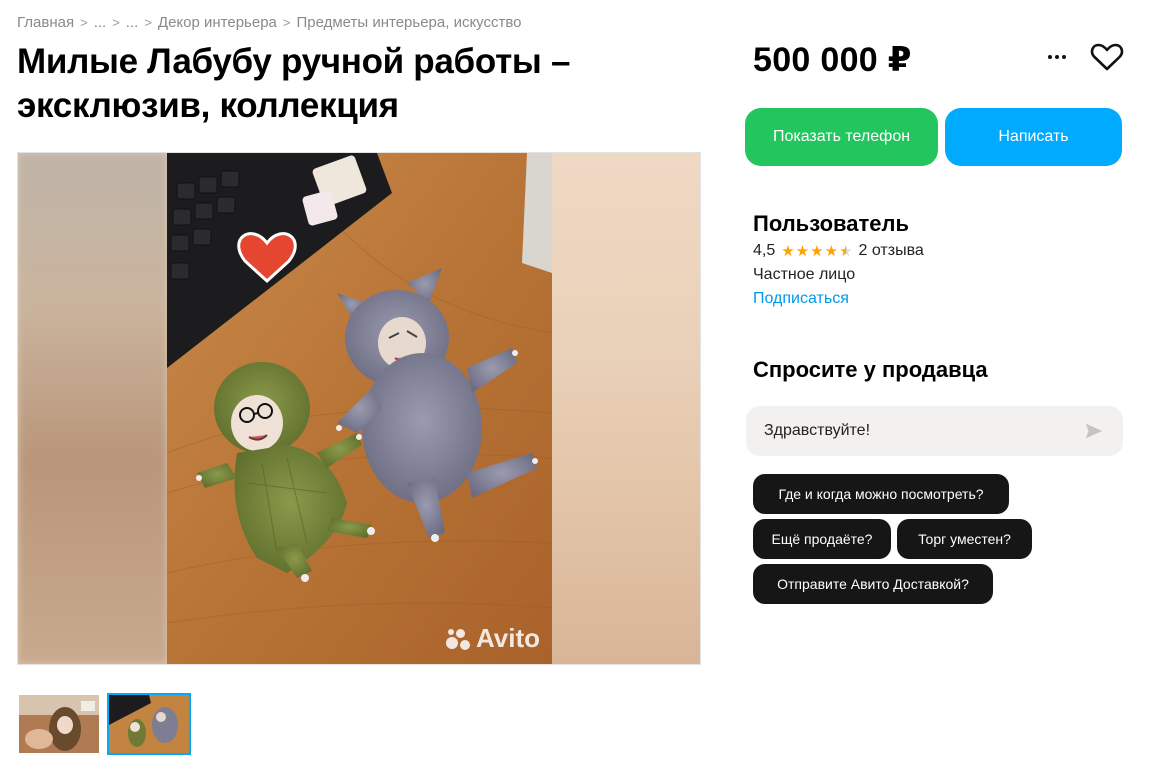  I want to click on seller-rating: 4,5 ★ ★ ★ ★ ★ 2 отзыва, so click(838, 251).